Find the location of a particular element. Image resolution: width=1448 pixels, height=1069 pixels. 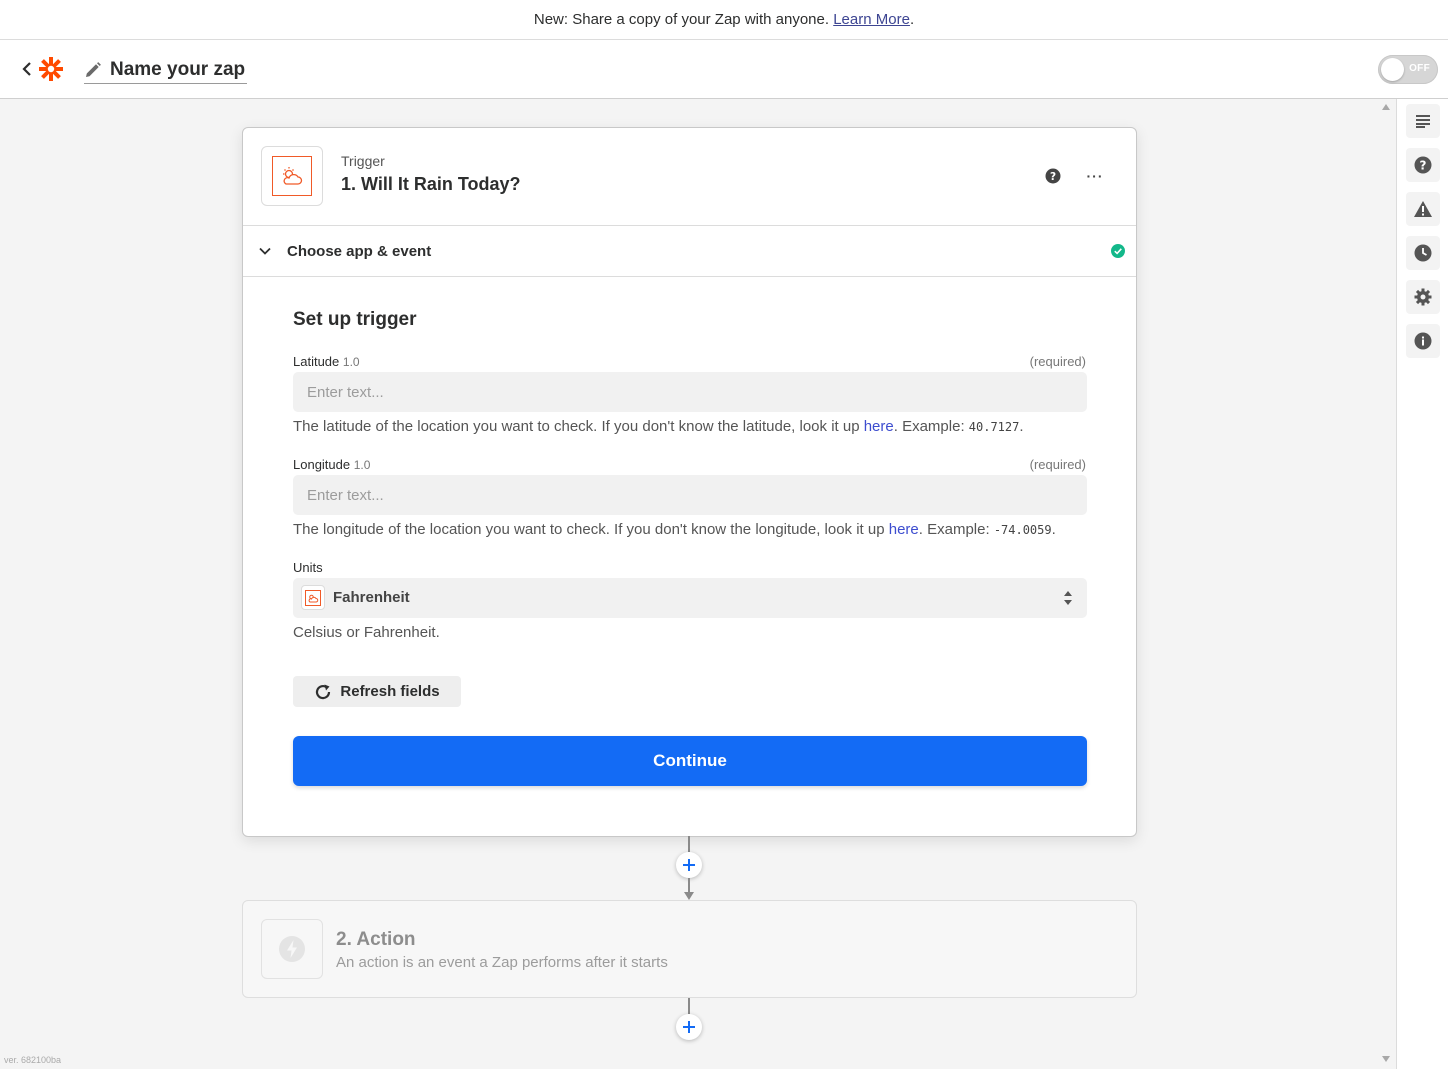

check-circle-icon is located at coordinates (1118, 251).